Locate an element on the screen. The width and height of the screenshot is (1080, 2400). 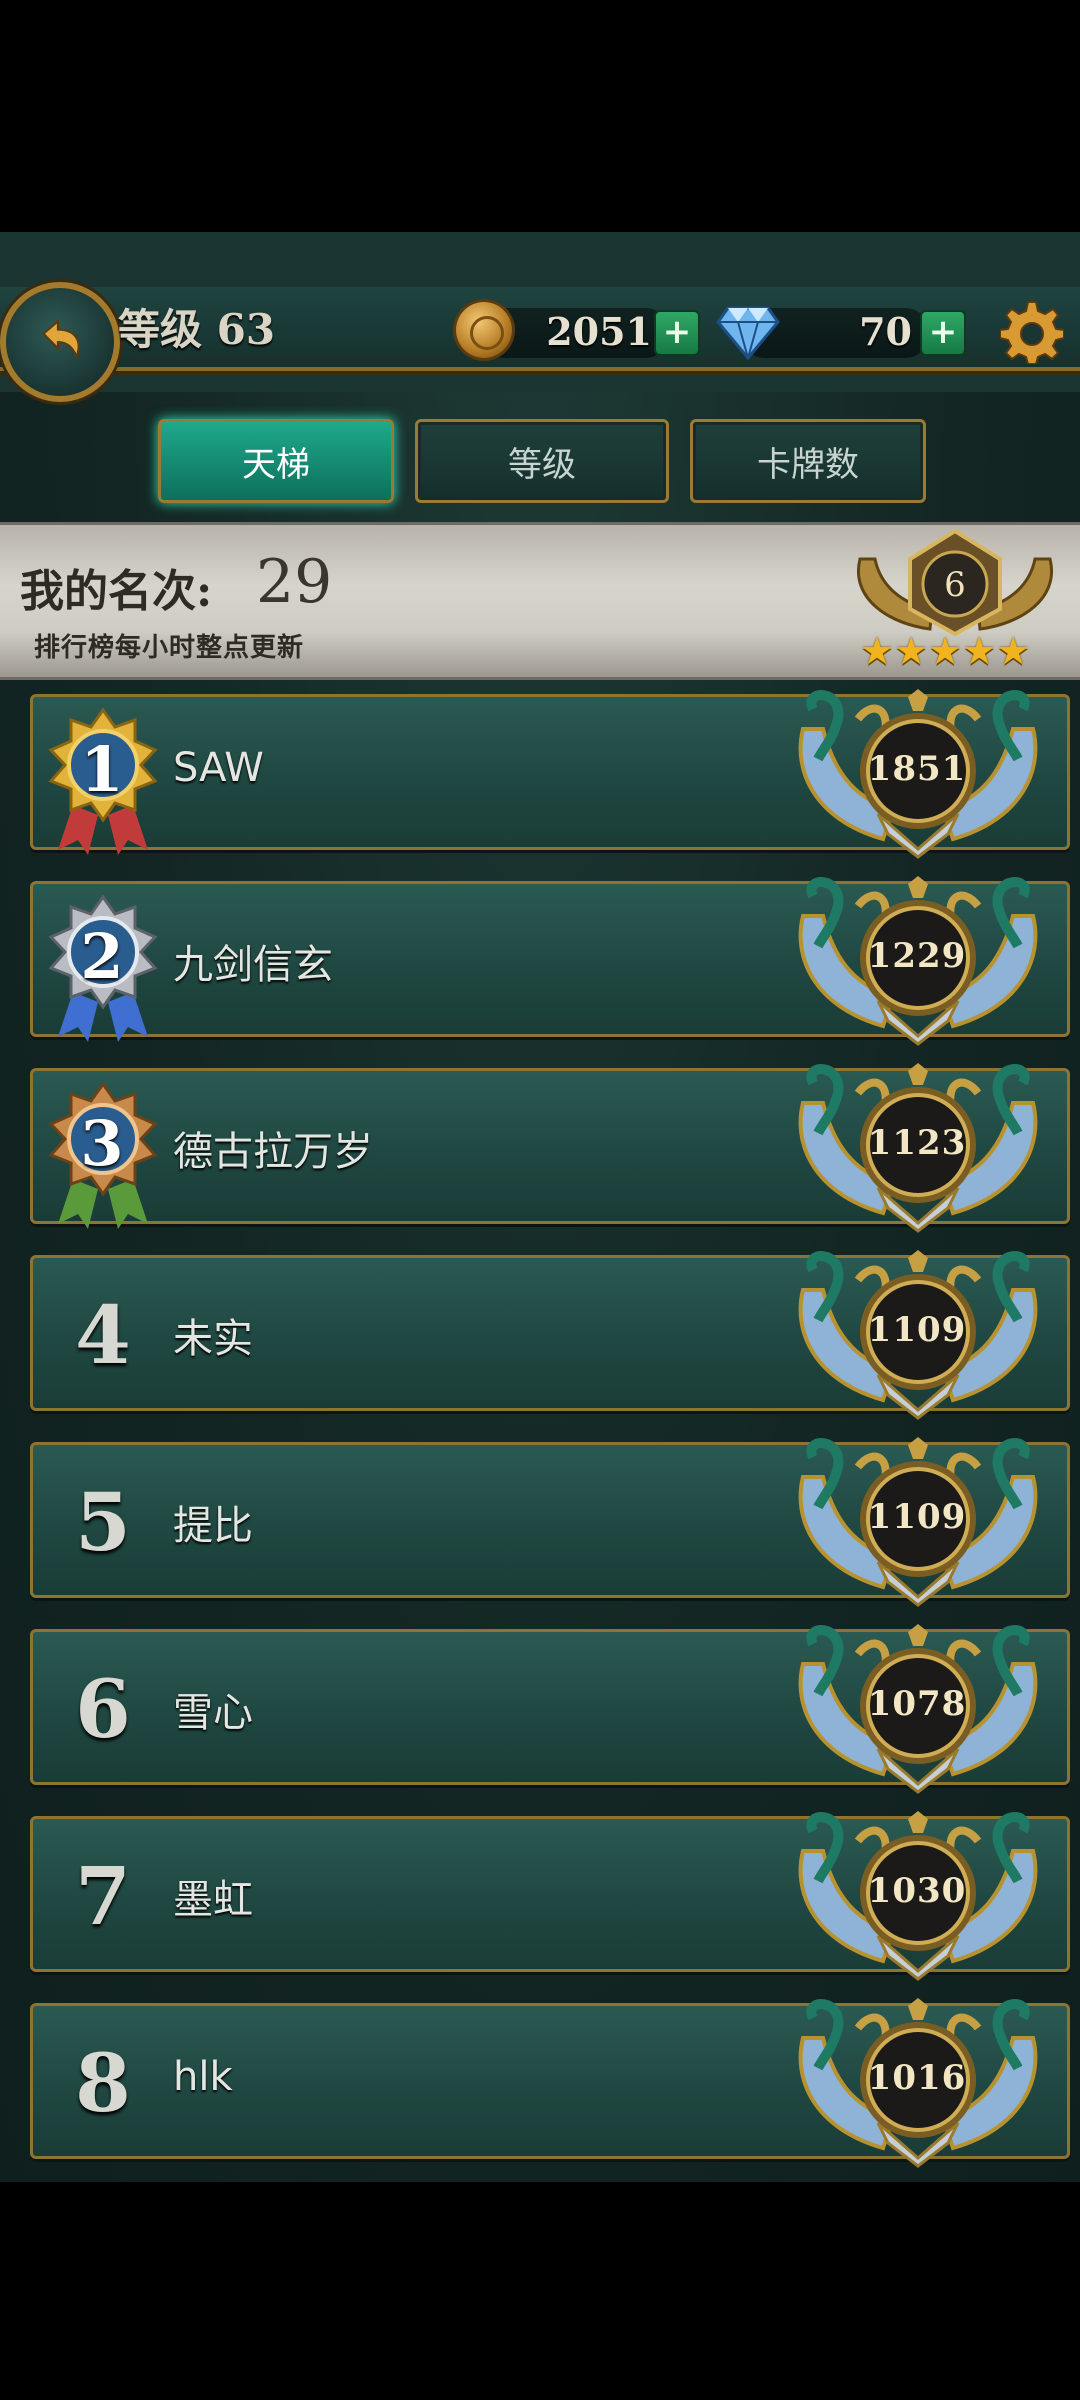
player-name: 未实 is located at coordinates (213, 1339).